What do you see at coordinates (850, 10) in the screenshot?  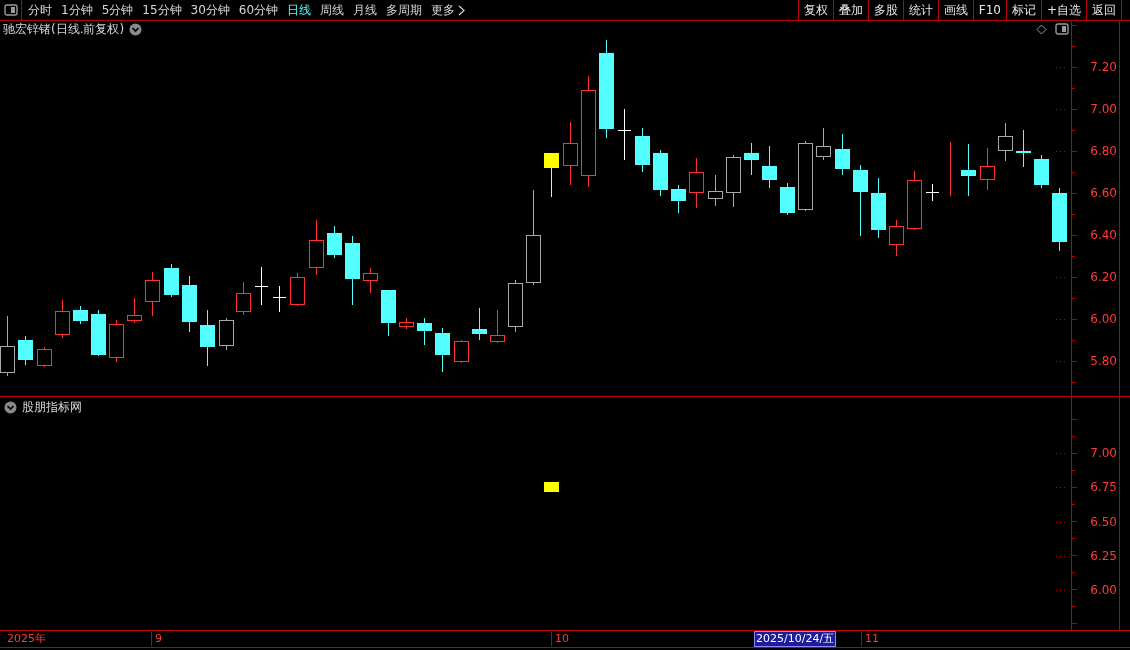 I see `toolbar-button: 叠加` at bounding box center [850, 10].